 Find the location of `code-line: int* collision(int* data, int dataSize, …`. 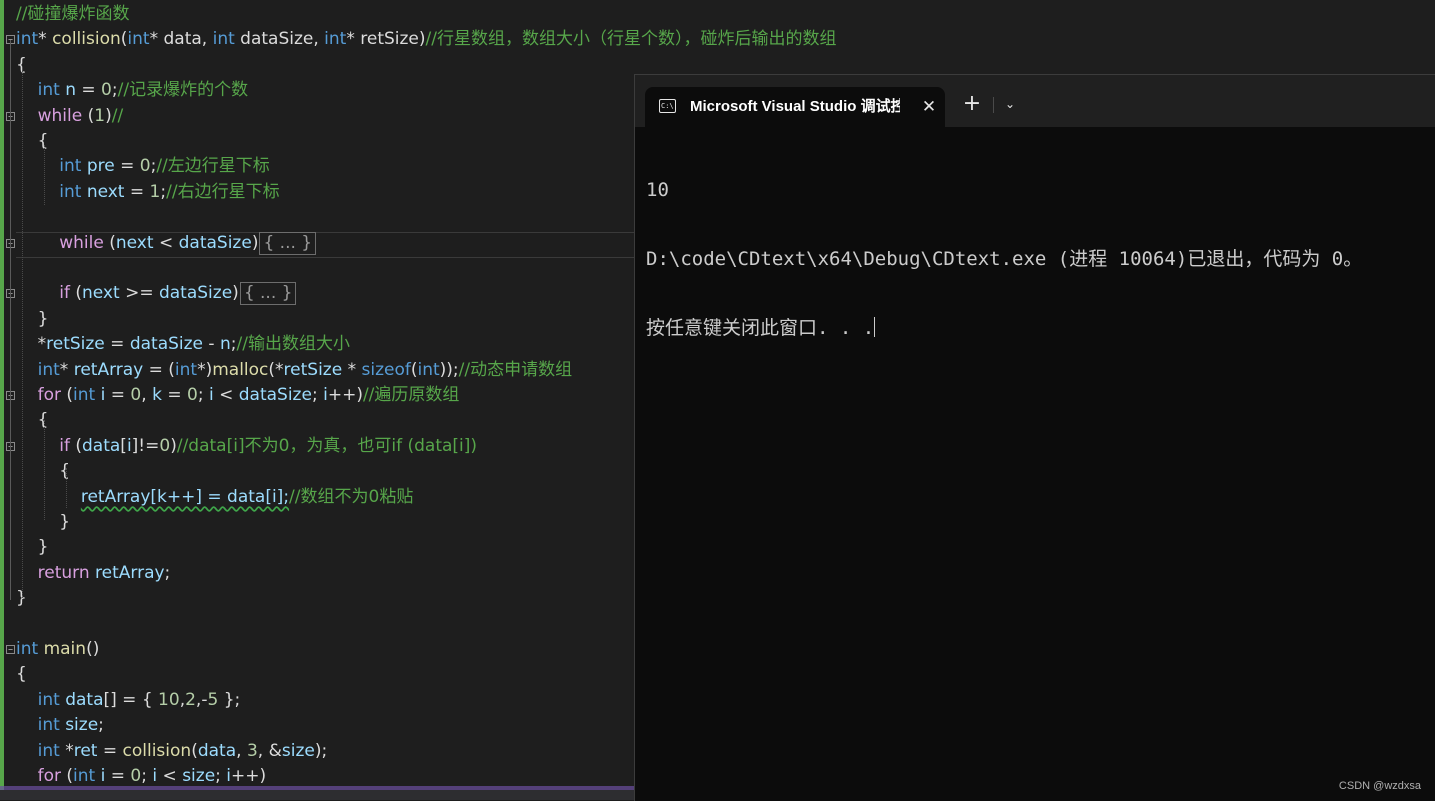

code-line: int* collision(int* data, int dataSize, … is located at coordinates (426, 39).